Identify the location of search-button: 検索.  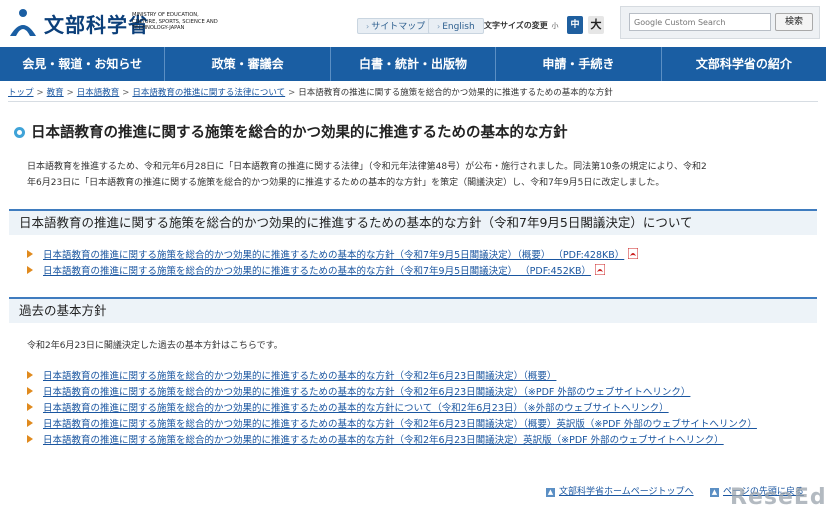
(794, 22).